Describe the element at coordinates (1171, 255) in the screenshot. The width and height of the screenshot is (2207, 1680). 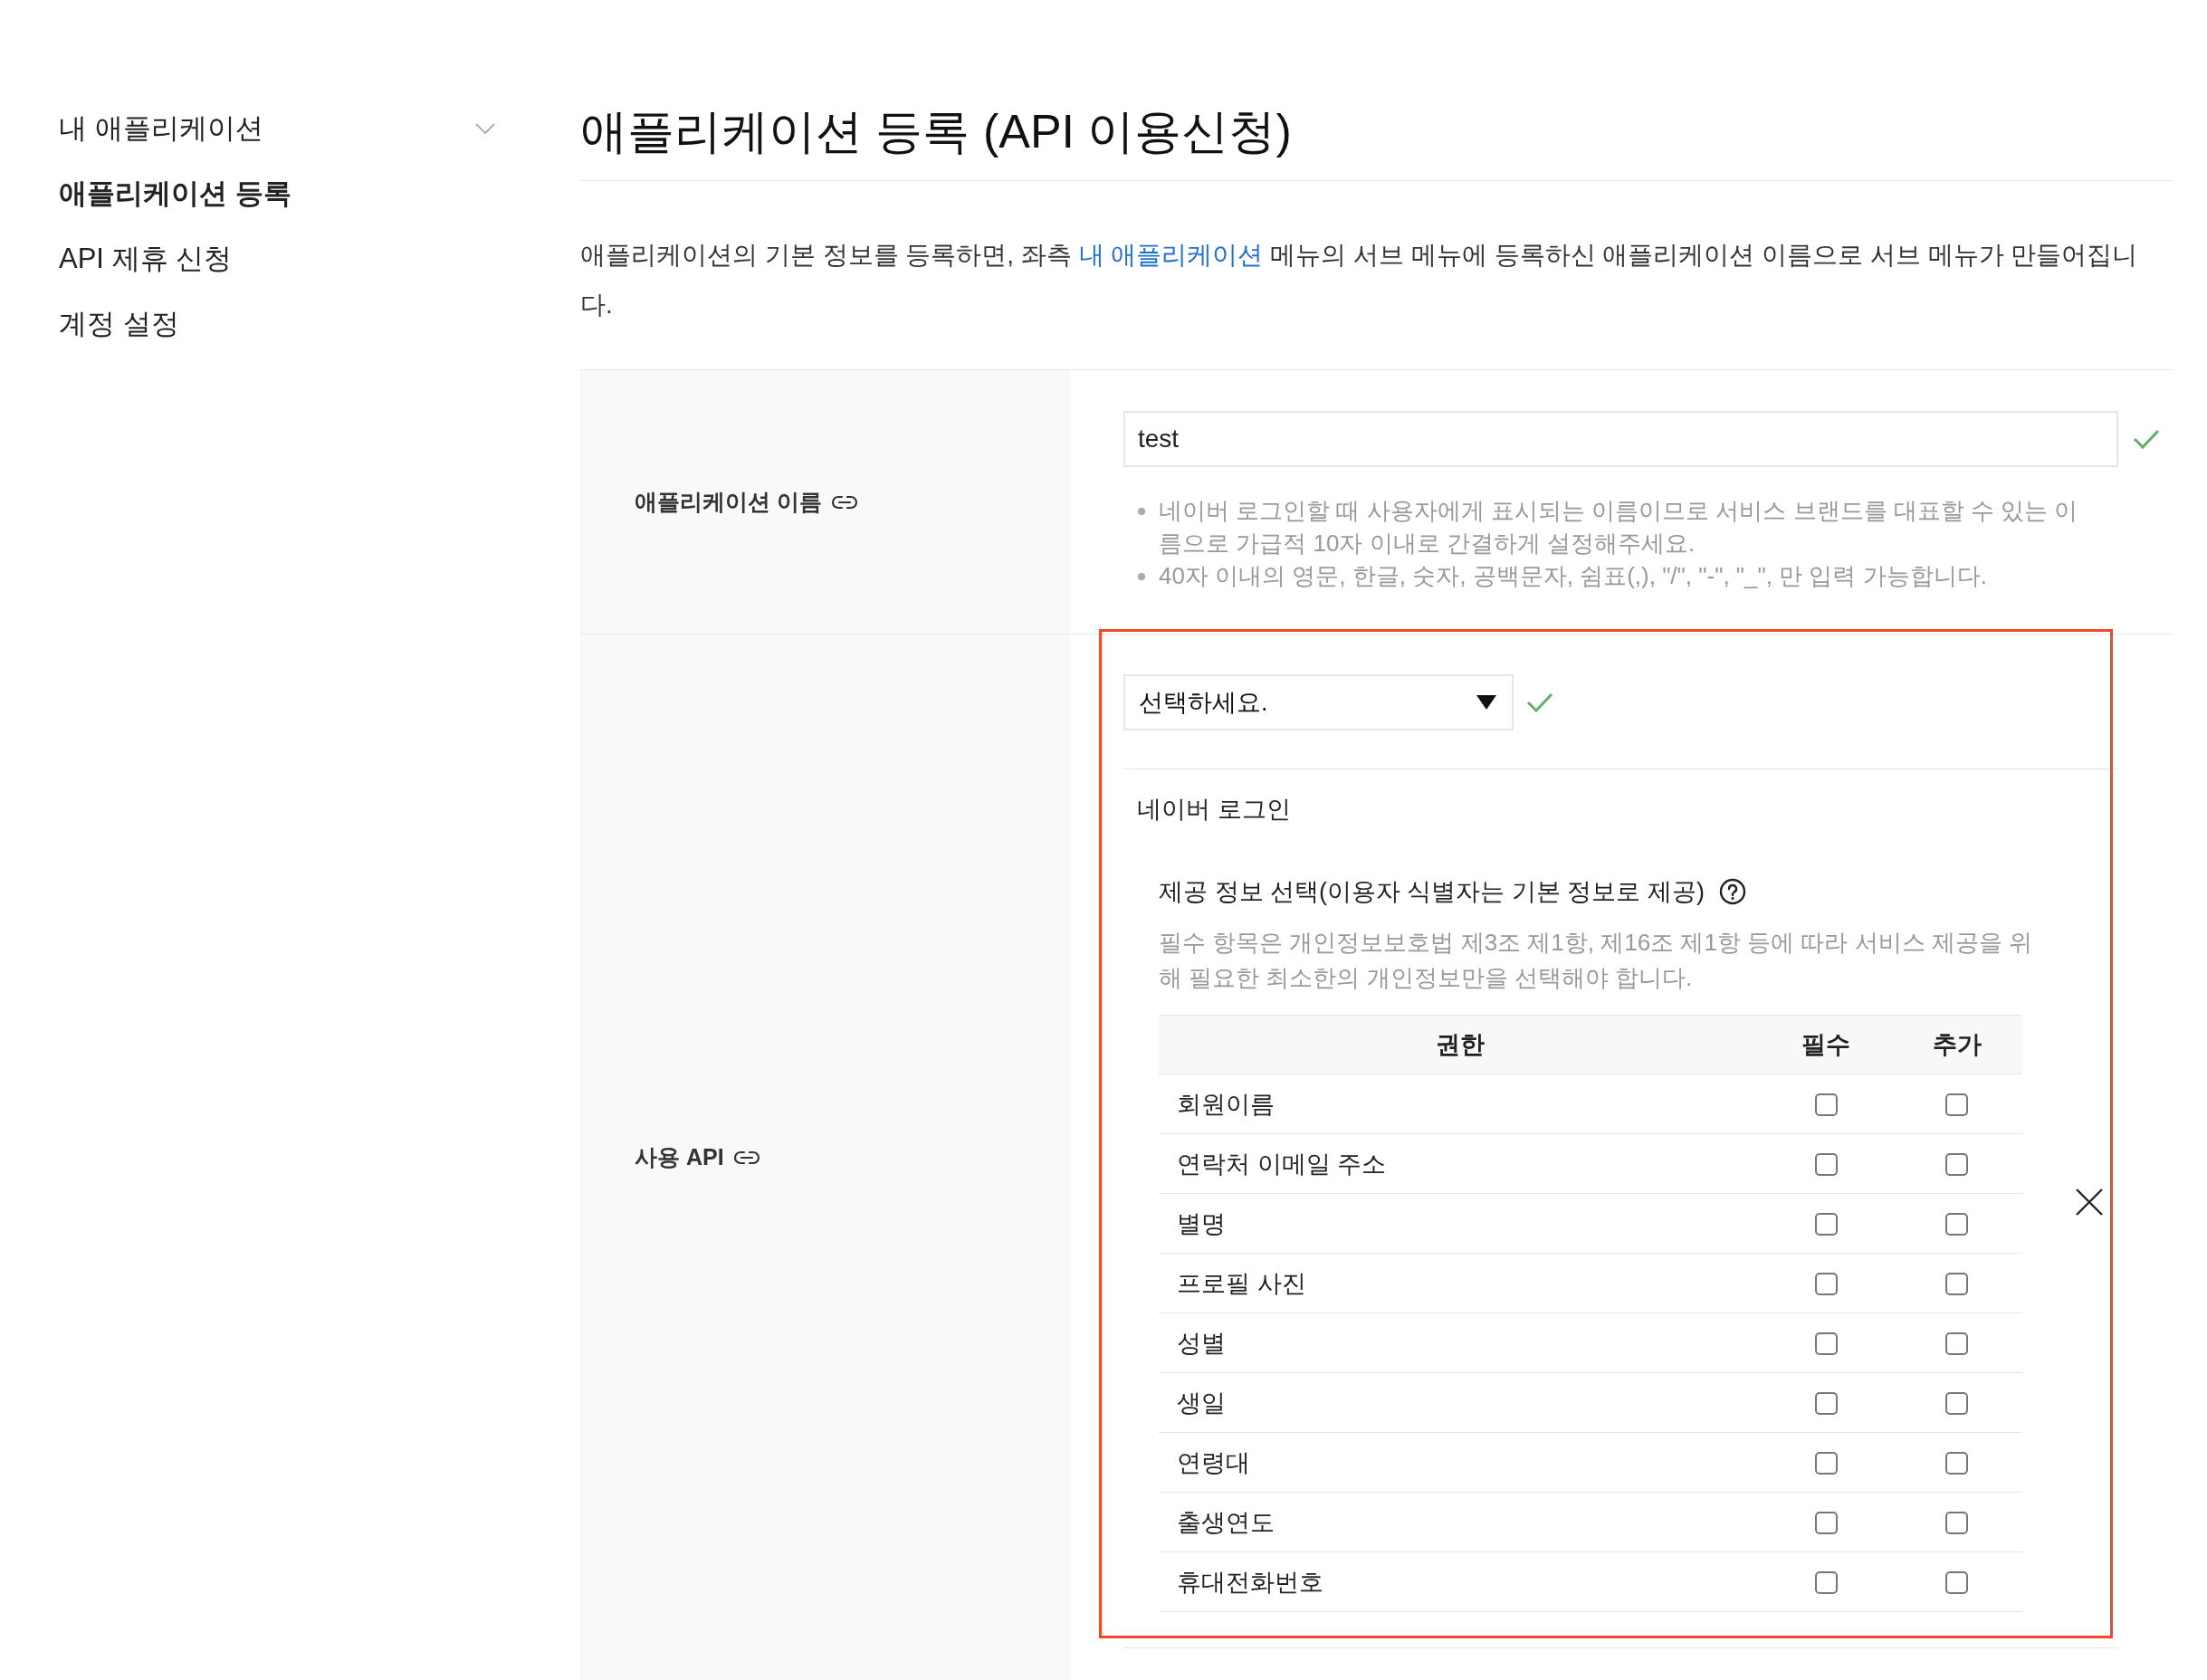
I see `description-link: 내 애플리케이션` at that location.